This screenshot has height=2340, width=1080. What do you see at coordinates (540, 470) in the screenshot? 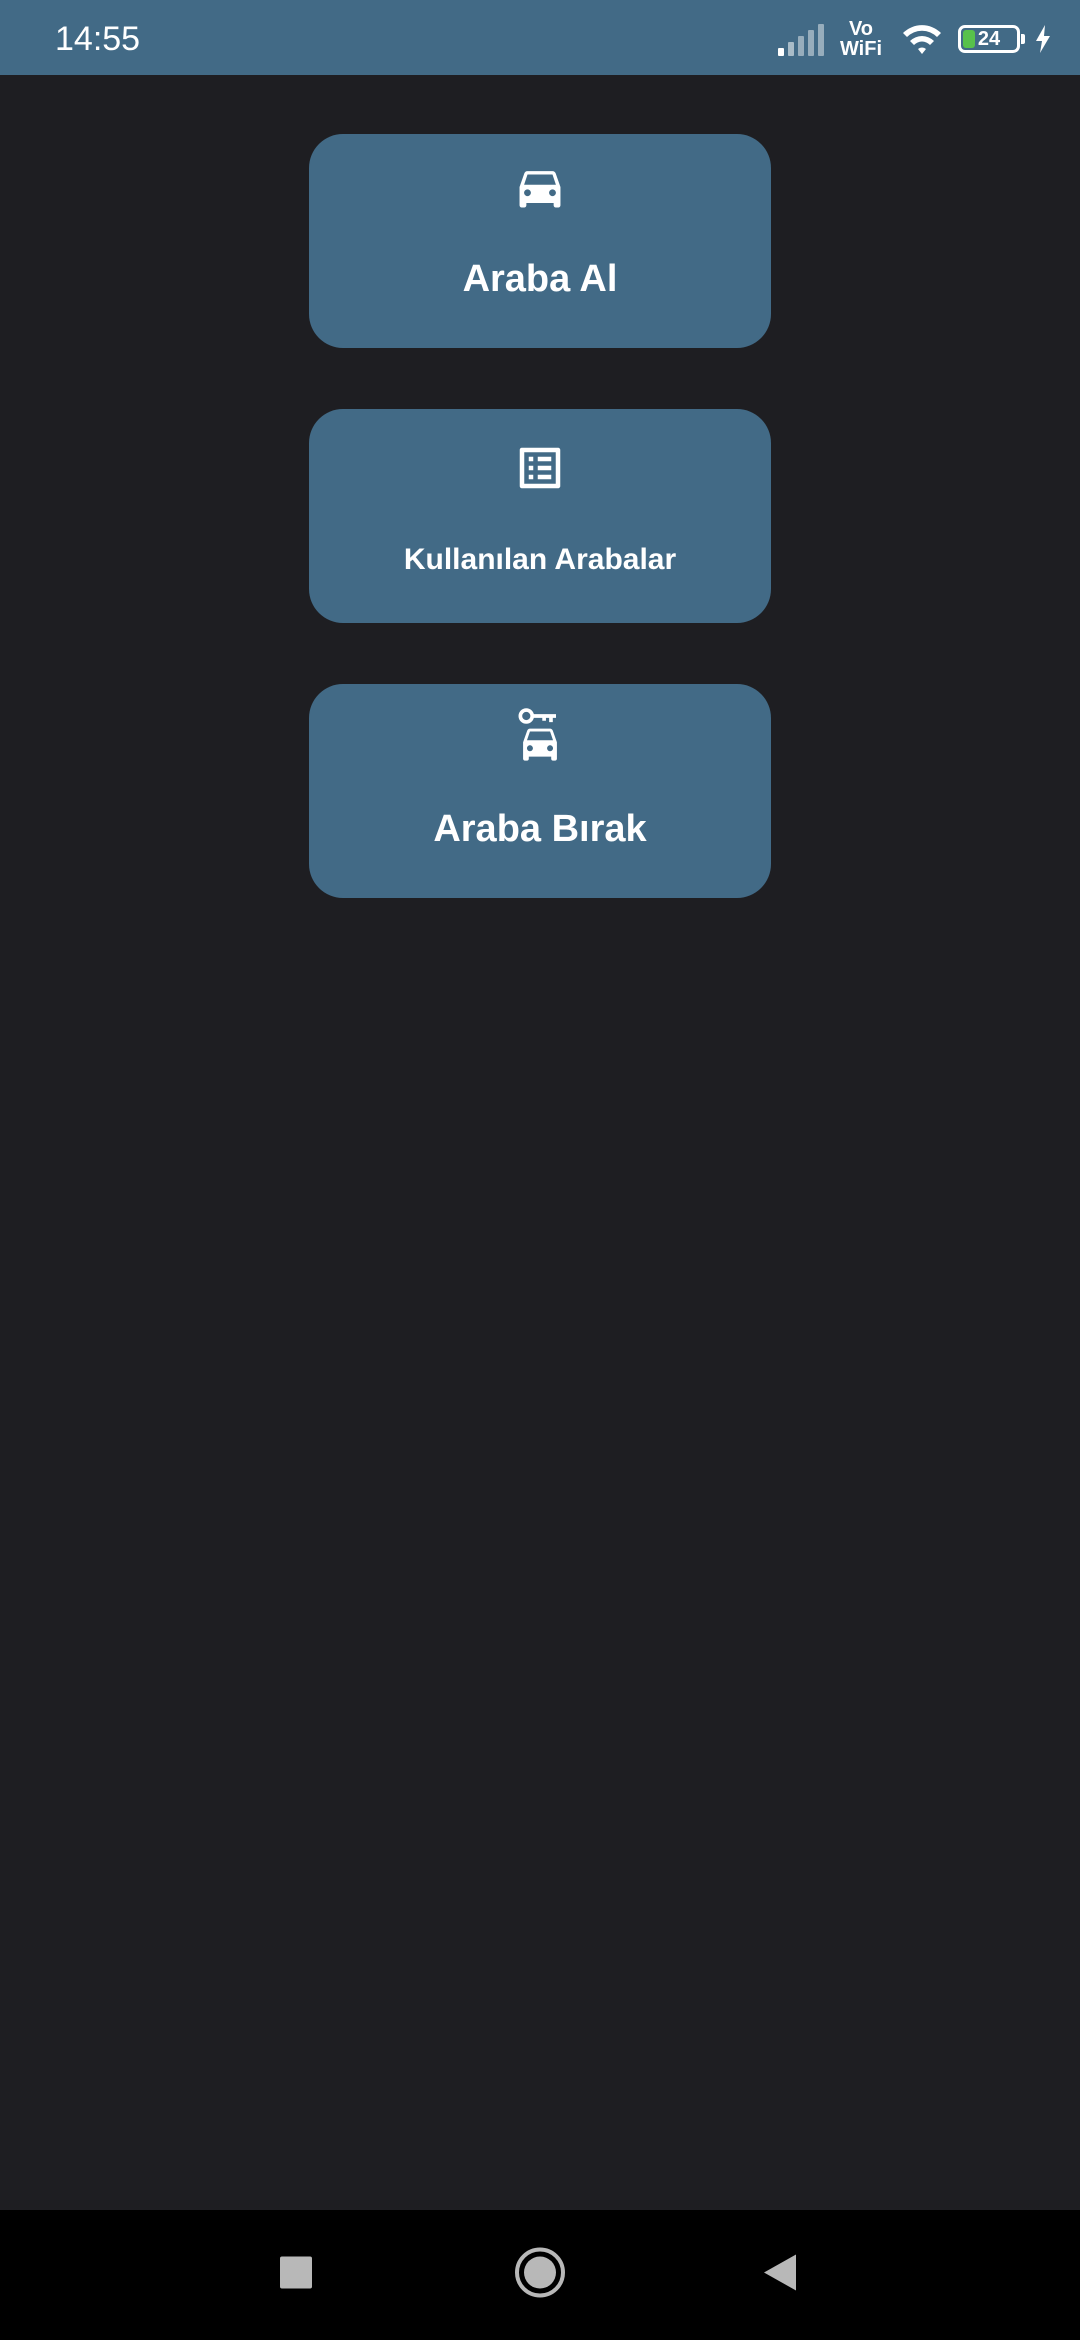
I see `list-icon` at bounding box center [540, 470].